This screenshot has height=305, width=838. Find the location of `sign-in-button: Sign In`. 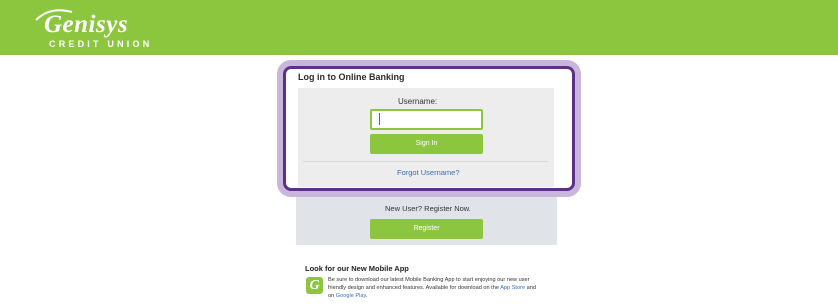

sign-in-button: Sign In is located at coordinates (426, 144).